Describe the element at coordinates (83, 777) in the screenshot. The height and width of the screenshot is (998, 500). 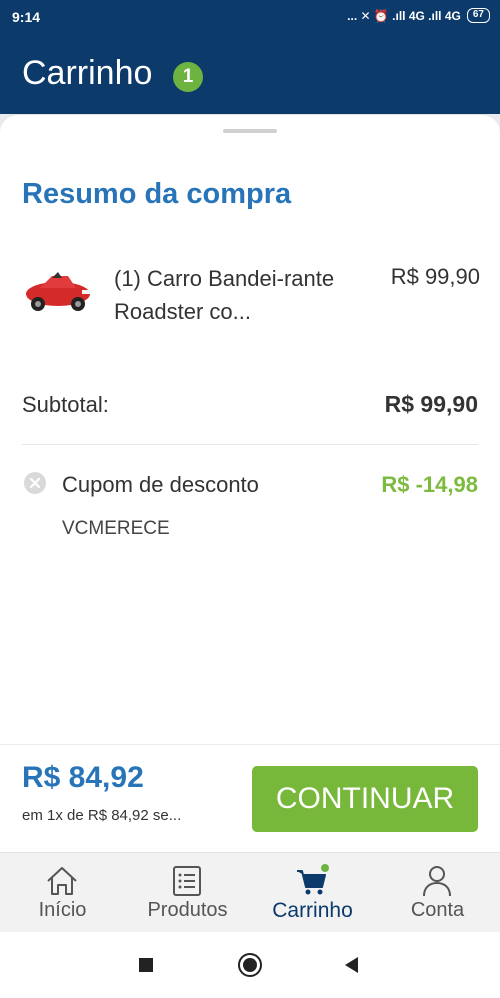
I see `order-total: R$ 84,92` at that location.